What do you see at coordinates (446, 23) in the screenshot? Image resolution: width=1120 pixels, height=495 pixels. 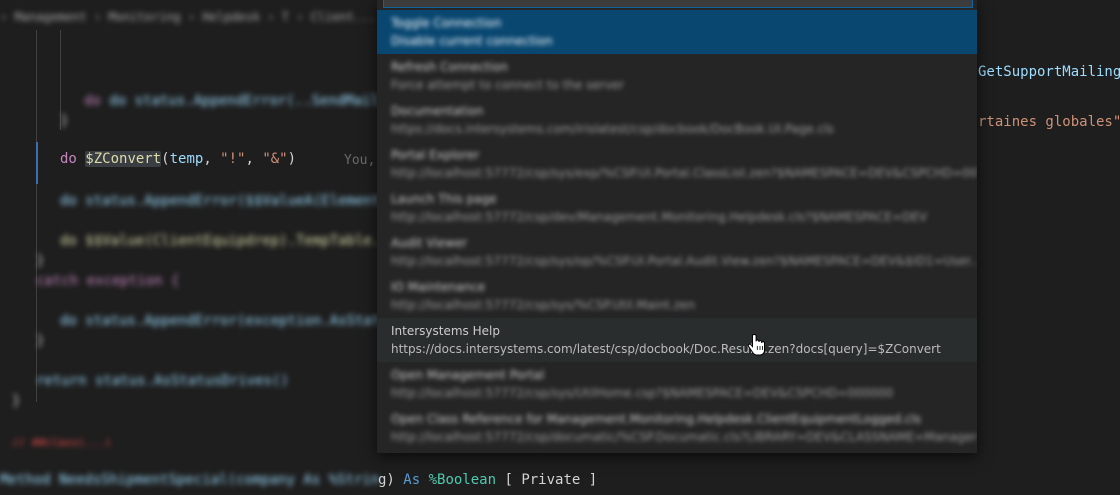 I see `quick-pick-item-label: Toggle Connection` at bounding box center [446, 23].